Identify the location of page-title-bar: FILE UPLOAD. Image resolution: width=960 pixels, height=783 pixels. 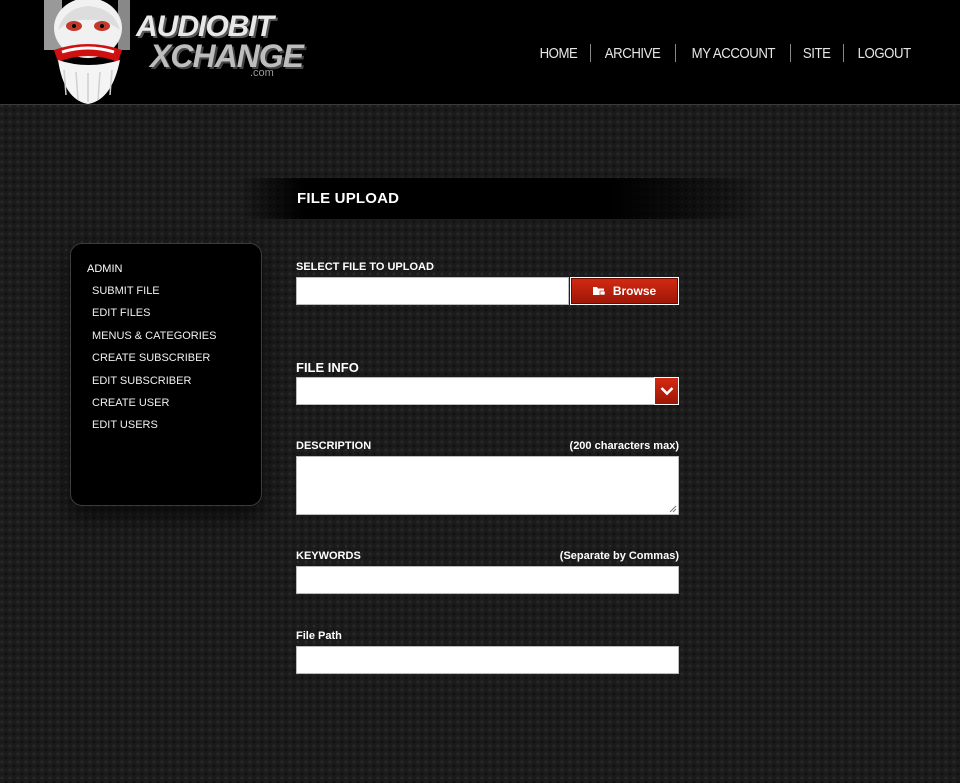
(505, 198).